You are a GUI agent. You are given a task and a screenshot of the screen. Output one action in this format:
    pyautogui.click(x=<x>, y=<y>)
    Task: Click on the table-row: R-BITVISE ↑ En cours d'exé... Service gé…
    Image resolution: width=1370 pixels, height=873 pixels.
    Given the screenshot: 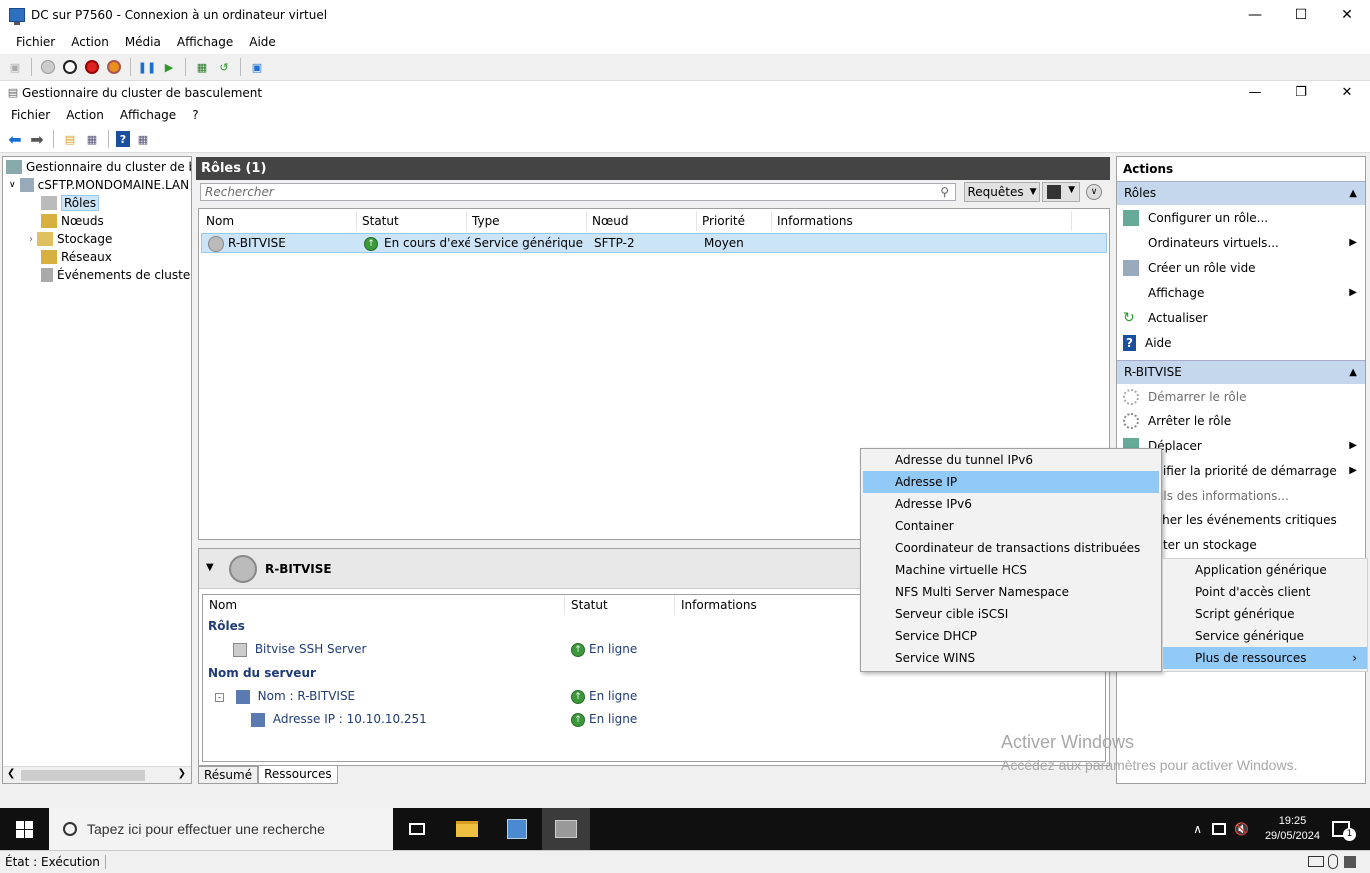 What is the action you would take?
    pyautogui.click(x=654, y=243)
    